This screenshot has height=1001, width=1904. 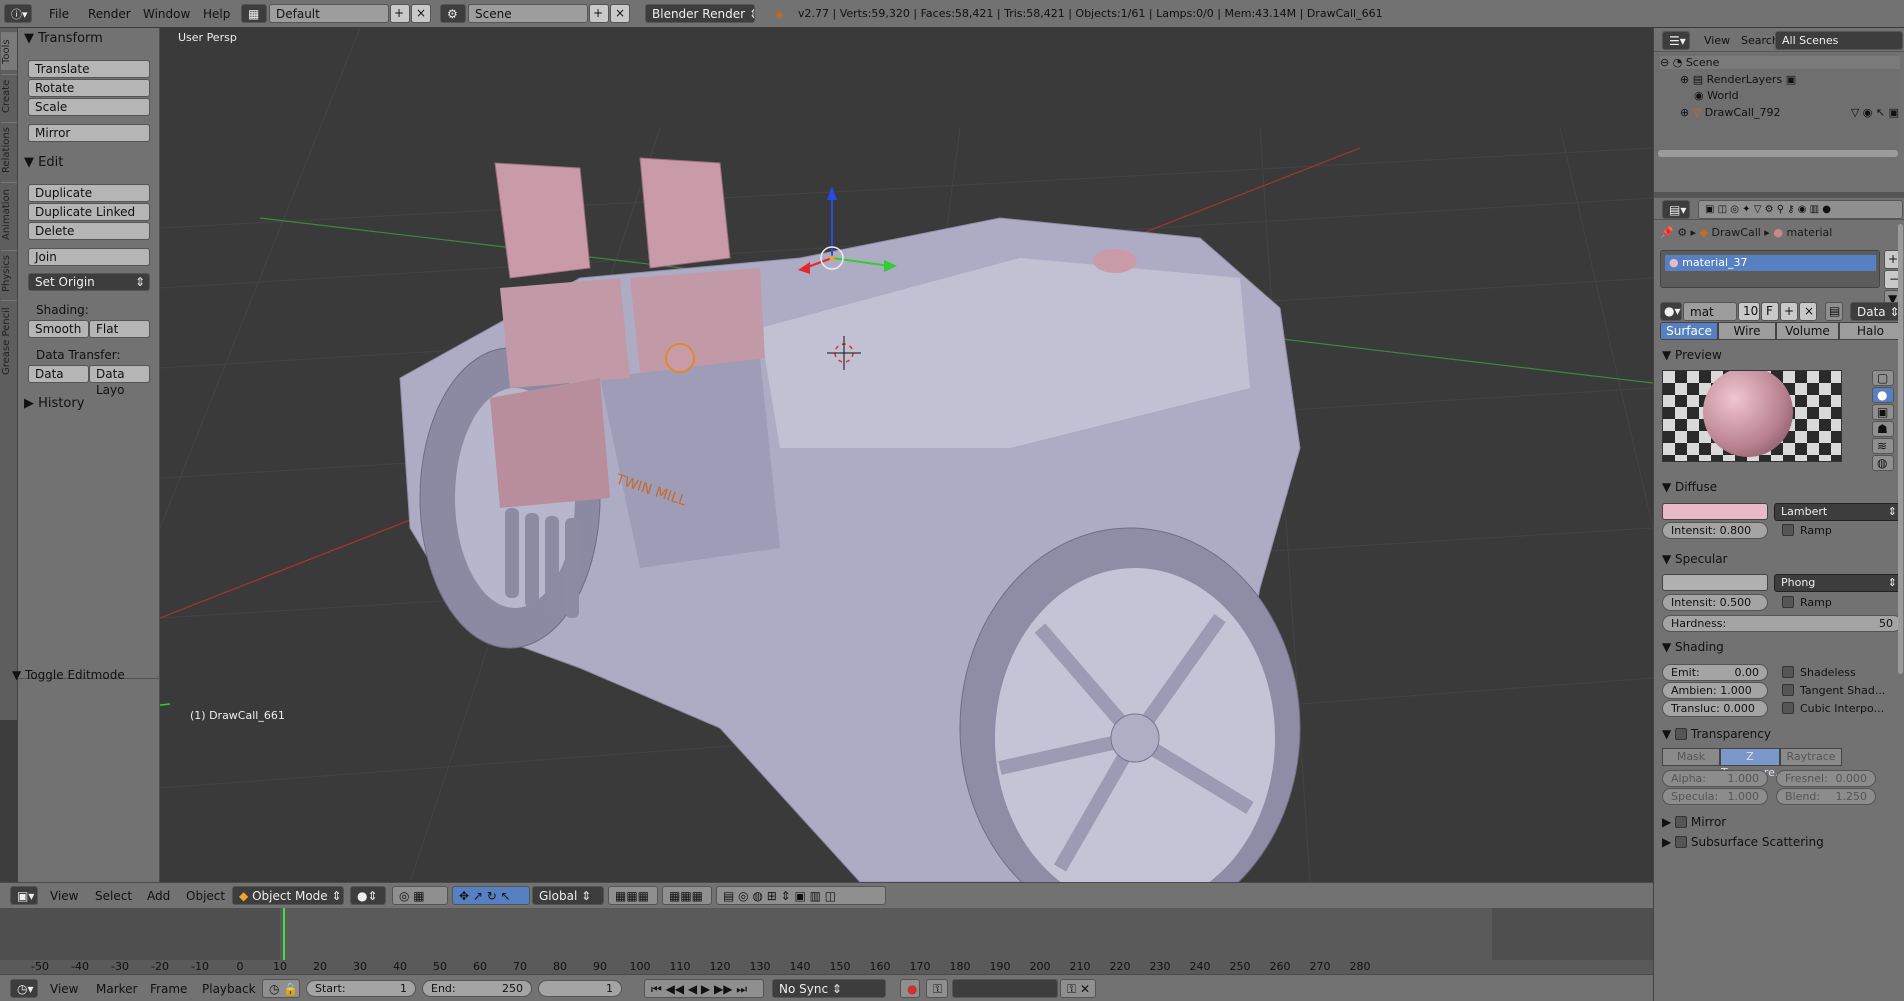 I want to click on add-layout-icon: +, so click(x=400, y=13).